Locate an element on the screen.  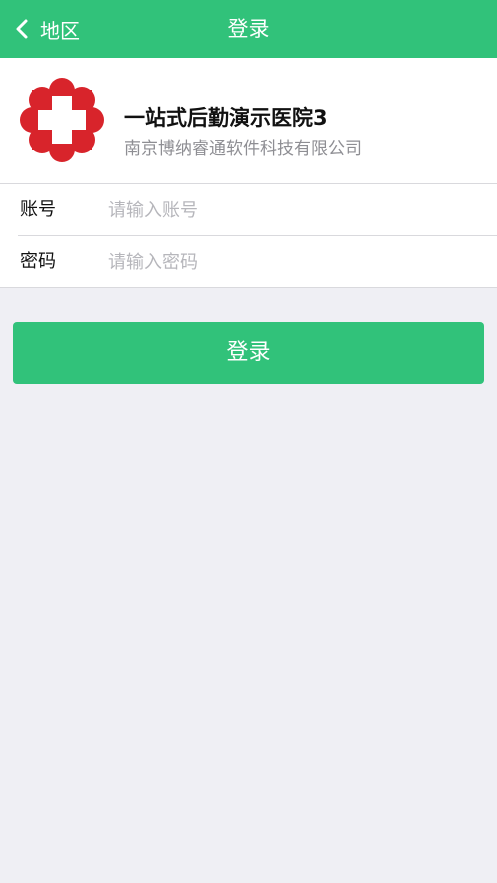
navigation-bar: 地区 登录 is located at coordinates (248, 29).